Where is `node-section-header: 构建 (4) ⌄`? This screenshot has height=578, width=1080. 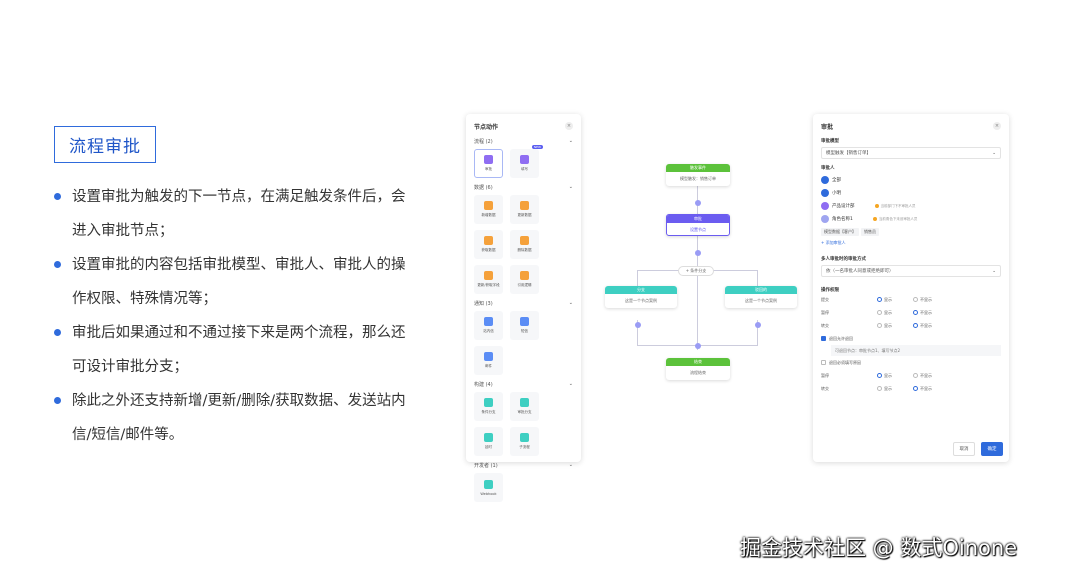
node-section-header: 构建 (4) ⌄ is located at coordinates (523, 385).